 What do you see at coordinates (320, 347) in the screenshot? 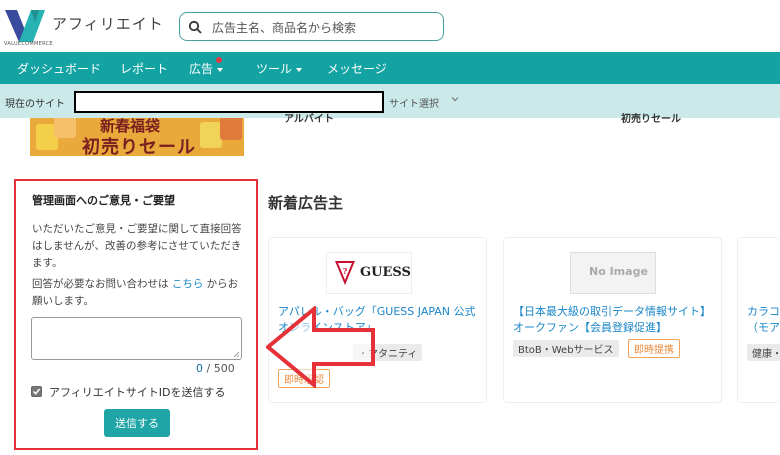
I see `annotation-arrow-left-icon` at bounding box center [320, 347].